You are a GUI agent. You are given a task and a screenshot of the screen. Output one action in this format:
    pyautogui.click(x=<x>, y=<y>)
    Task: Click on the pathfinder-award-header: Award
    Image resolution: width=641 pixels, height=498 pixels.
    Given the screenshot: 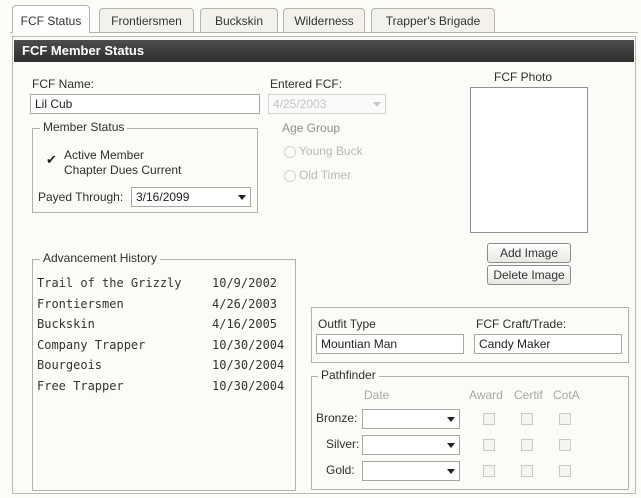 What is the action you would take?
    pyautogui.click(x=486, y=395)
    